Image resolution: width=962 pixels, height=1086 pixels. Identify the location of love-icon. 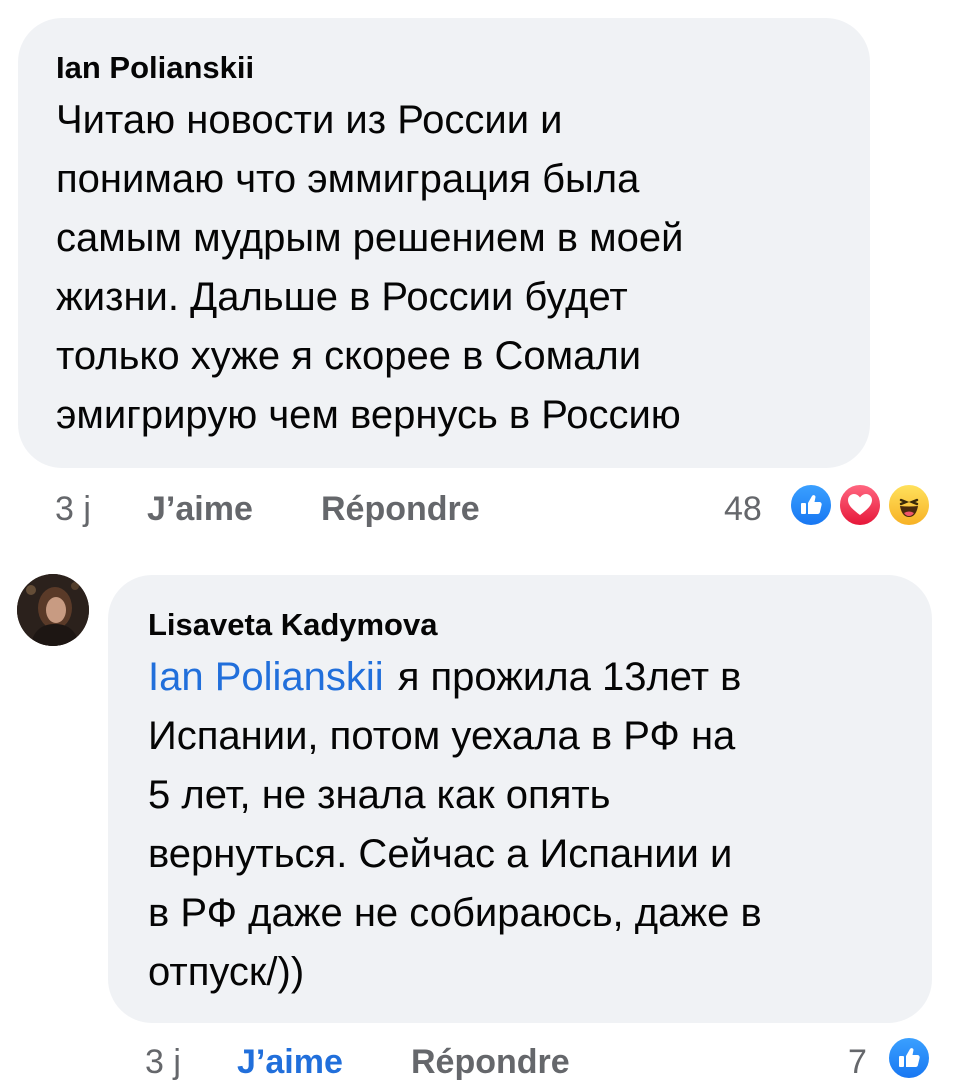
(860, 505).